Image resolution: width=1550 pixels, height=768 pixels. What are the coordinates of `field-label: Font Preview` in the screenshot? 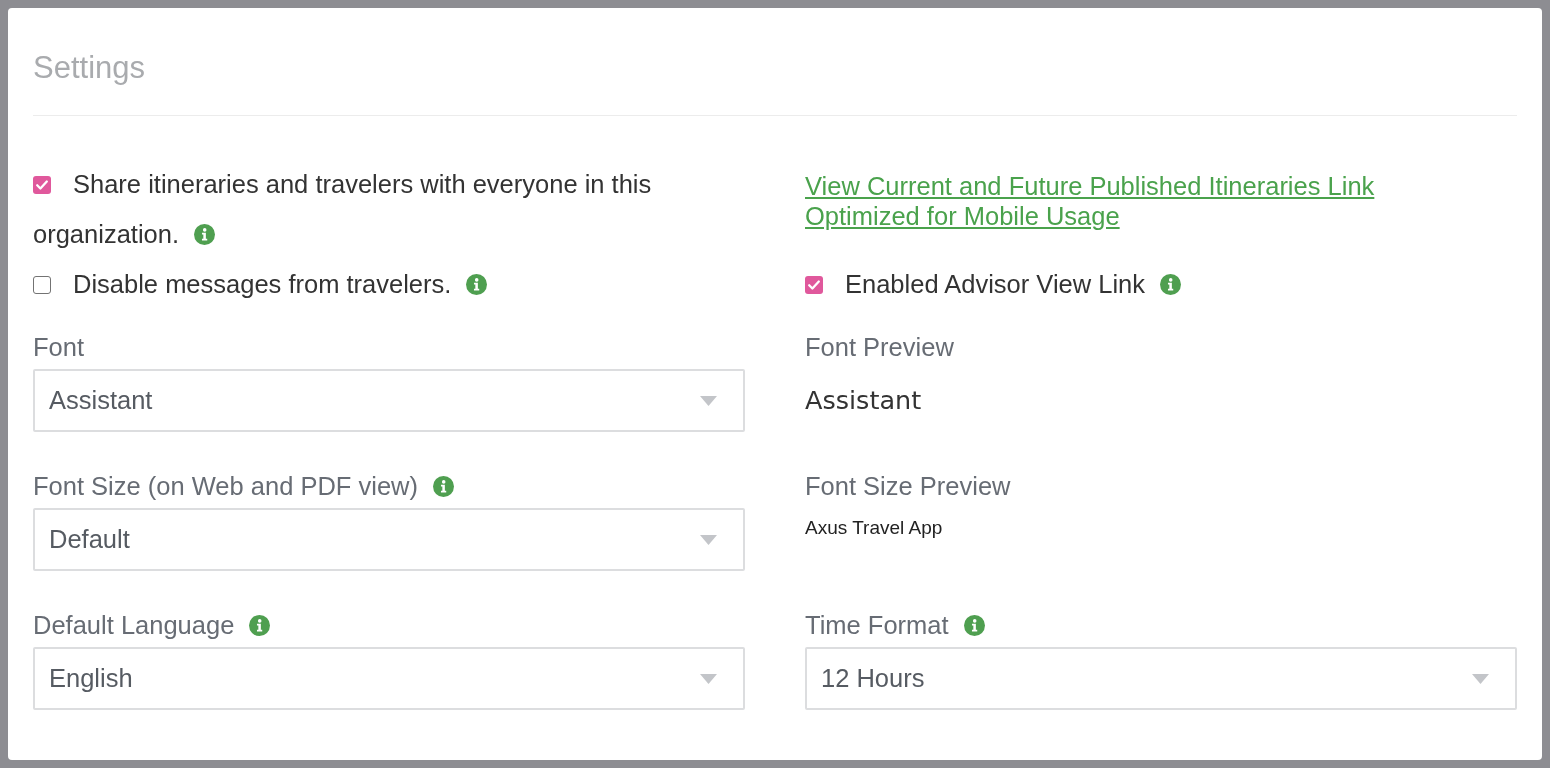 It's located at (879, 347).